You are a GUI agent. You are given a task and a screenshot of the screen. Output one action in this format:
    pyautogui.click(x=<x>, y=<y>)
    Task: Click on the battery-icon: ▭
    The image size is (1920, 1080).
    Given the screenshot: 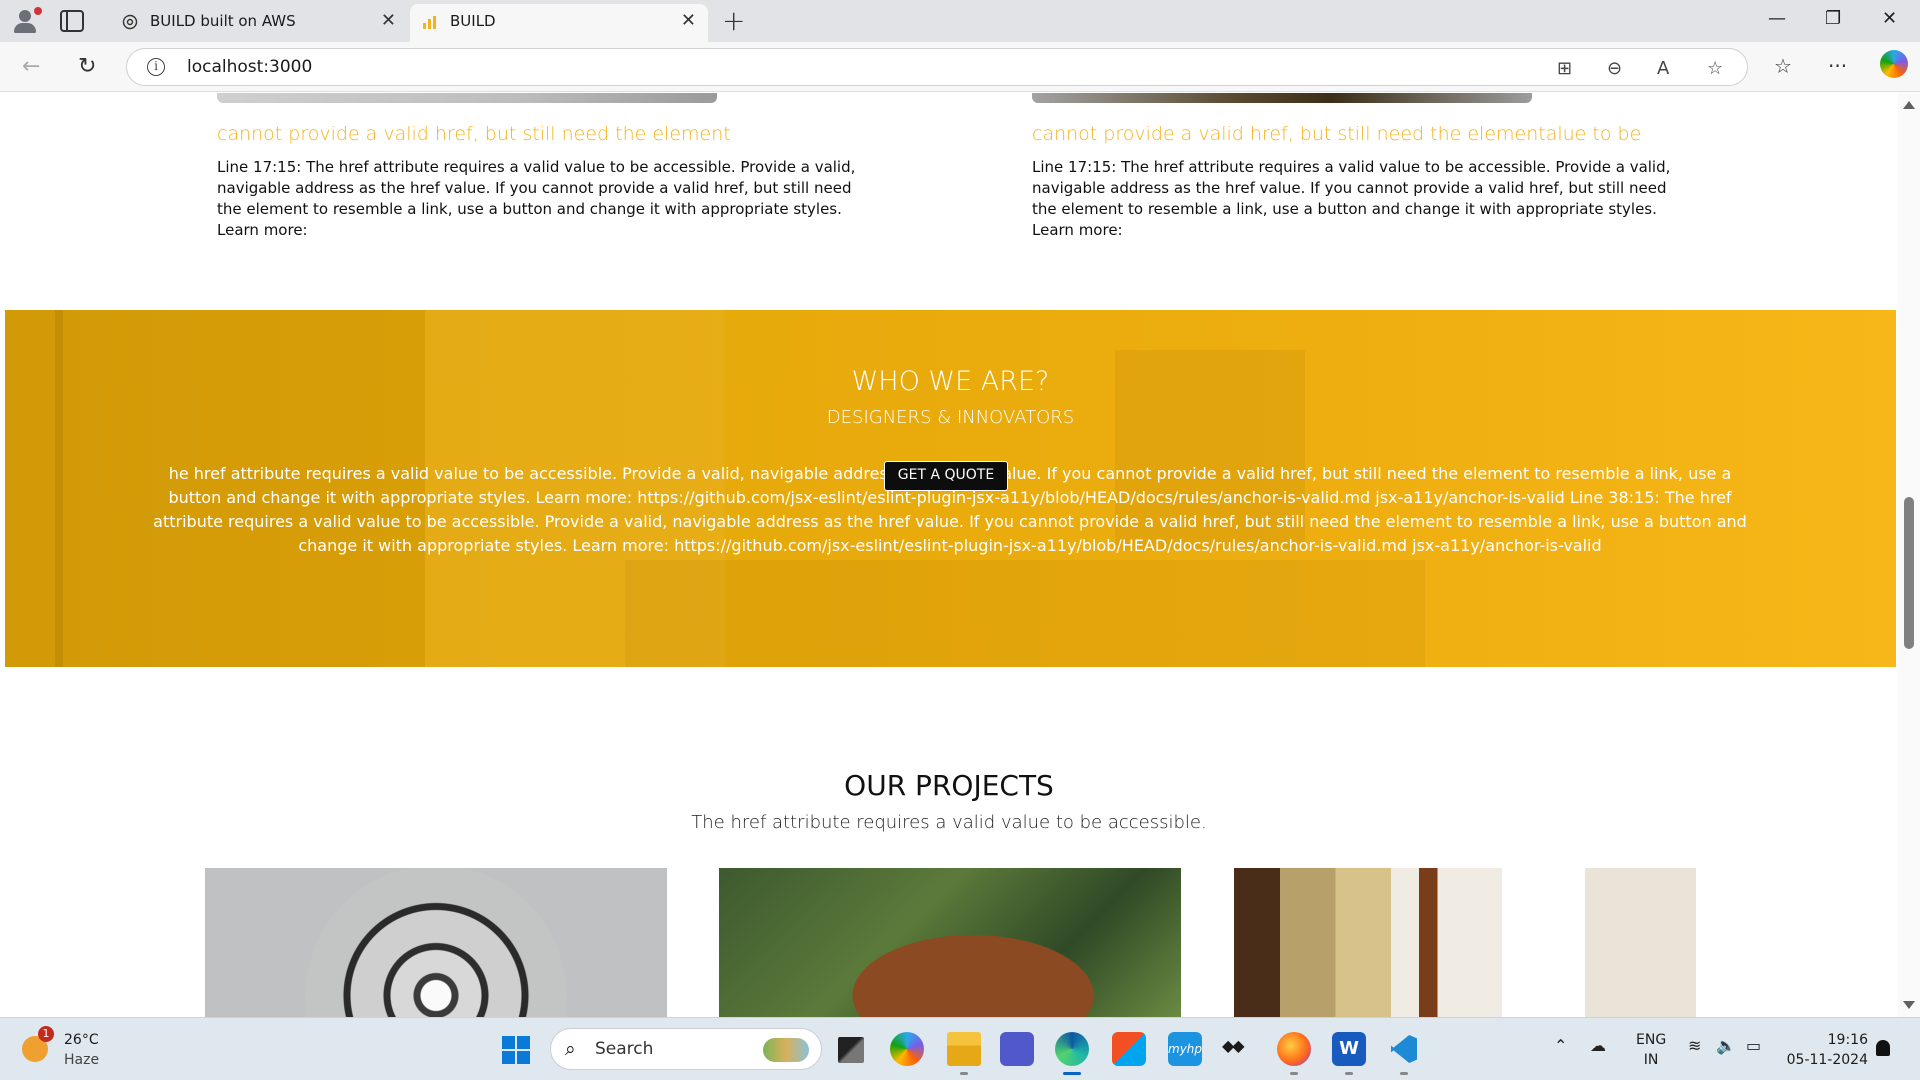 What is the action you would take?
    pyautogui.click(x=1753, y=1045)
    